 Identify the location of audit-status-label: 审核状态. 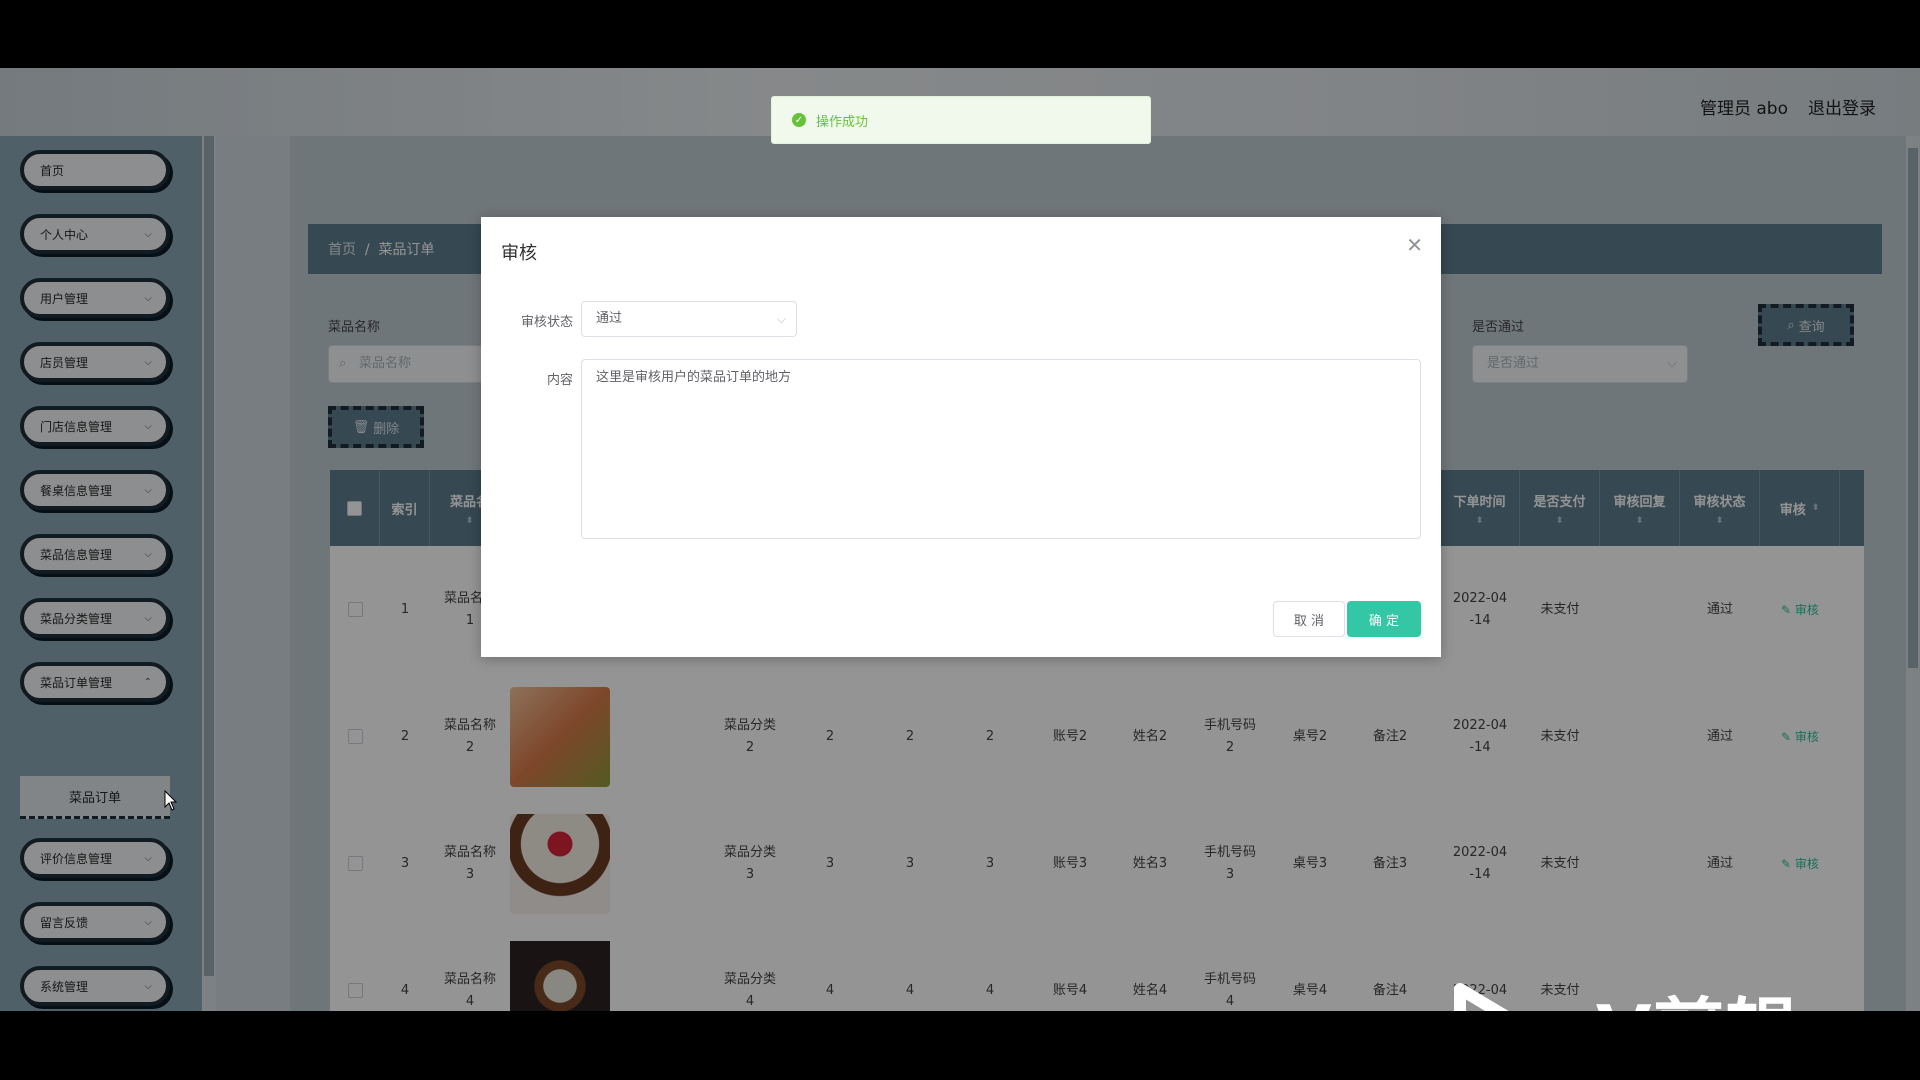
(546, 322).